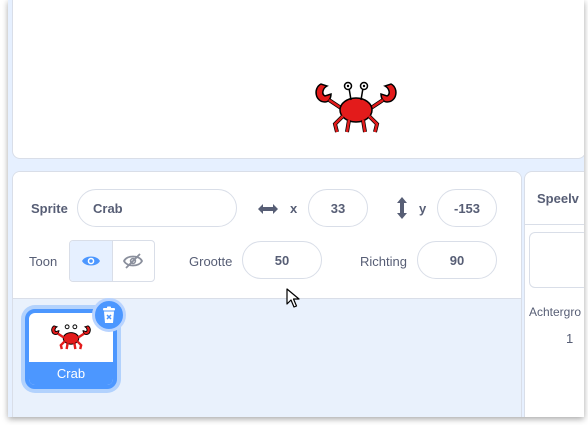 The width and height of the screenshot is (588, 425). Describe the element at coordinates (293, 298) in the screenshot. I see `mouse-cursor-icon` at that location.